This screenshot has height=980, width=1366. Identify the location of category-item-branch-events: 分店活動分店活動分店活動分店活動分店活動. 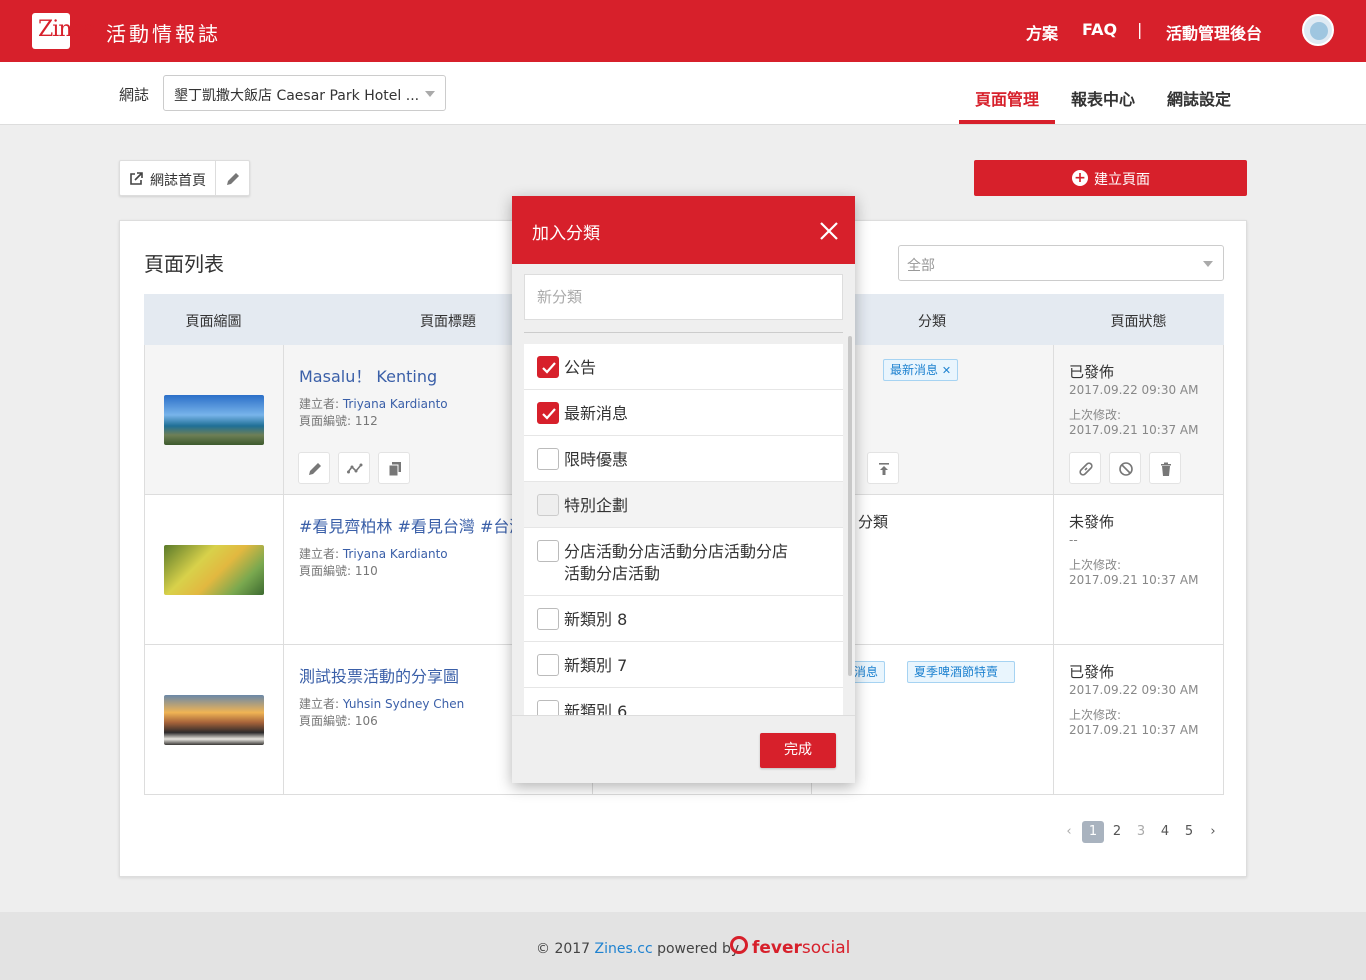
(683, 562).